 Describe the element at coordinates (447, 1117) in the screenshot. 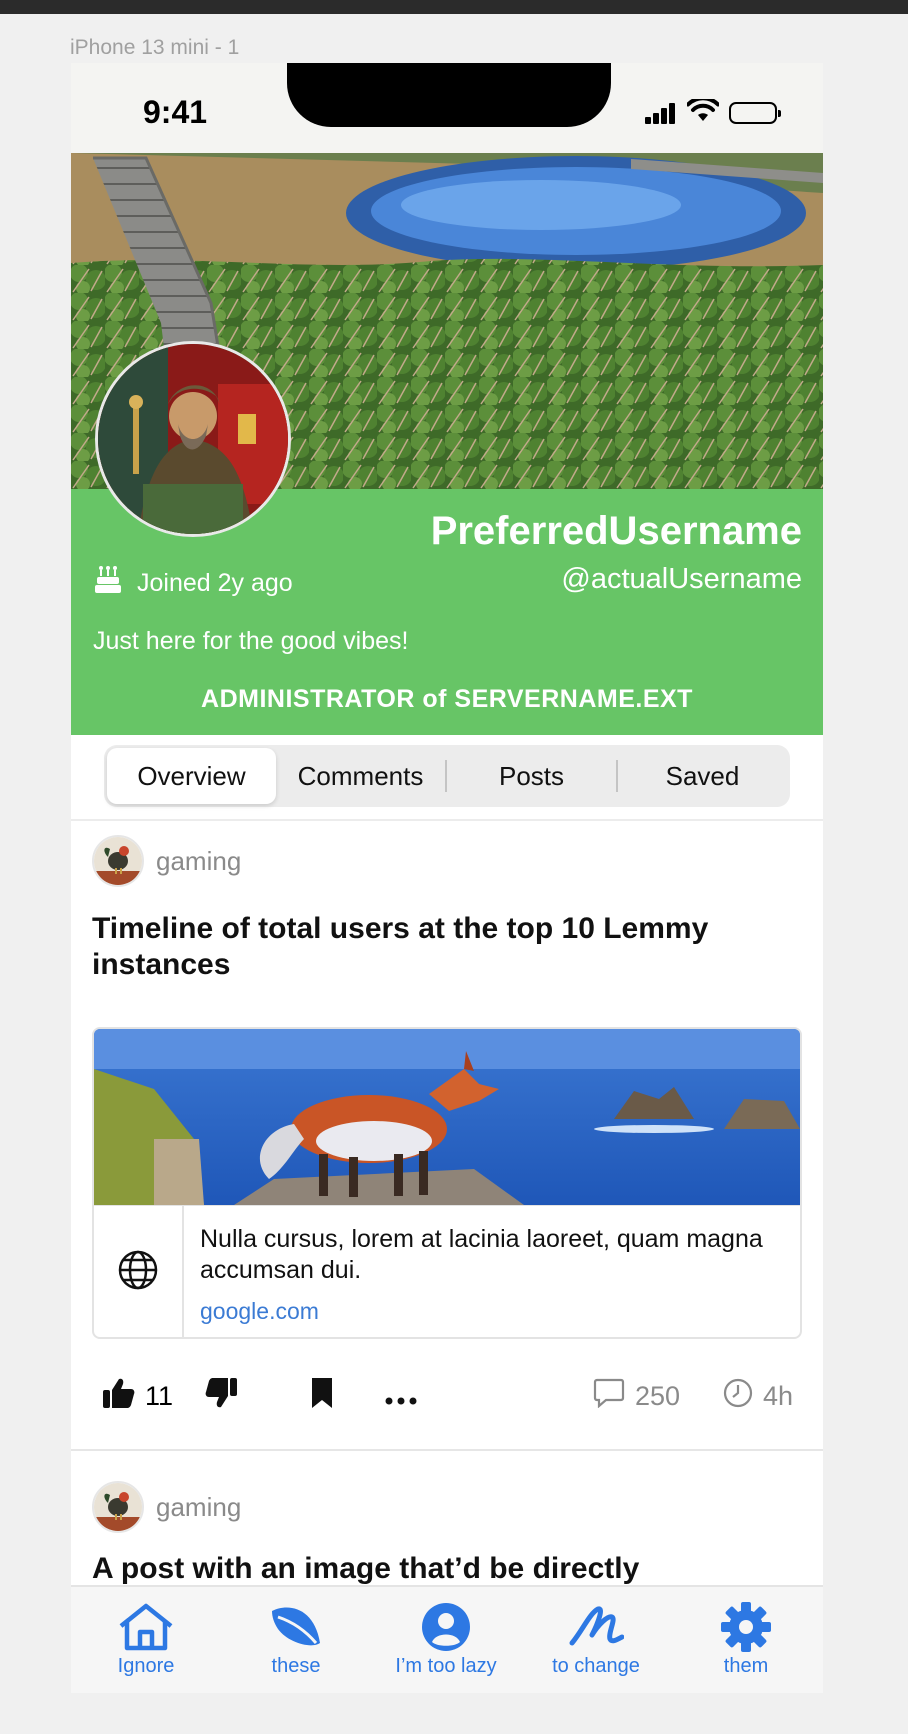

I see `link-preview-image` at that location.